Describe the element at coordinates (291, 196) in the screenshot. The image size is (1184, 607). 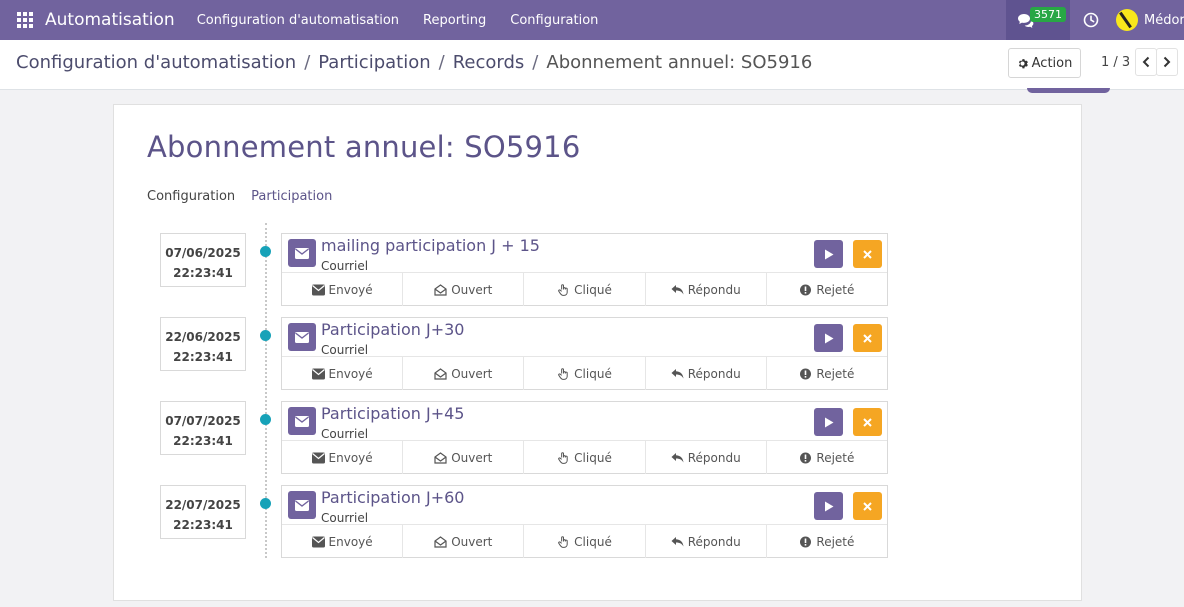
I see `tab-participation: Participation` at that location.